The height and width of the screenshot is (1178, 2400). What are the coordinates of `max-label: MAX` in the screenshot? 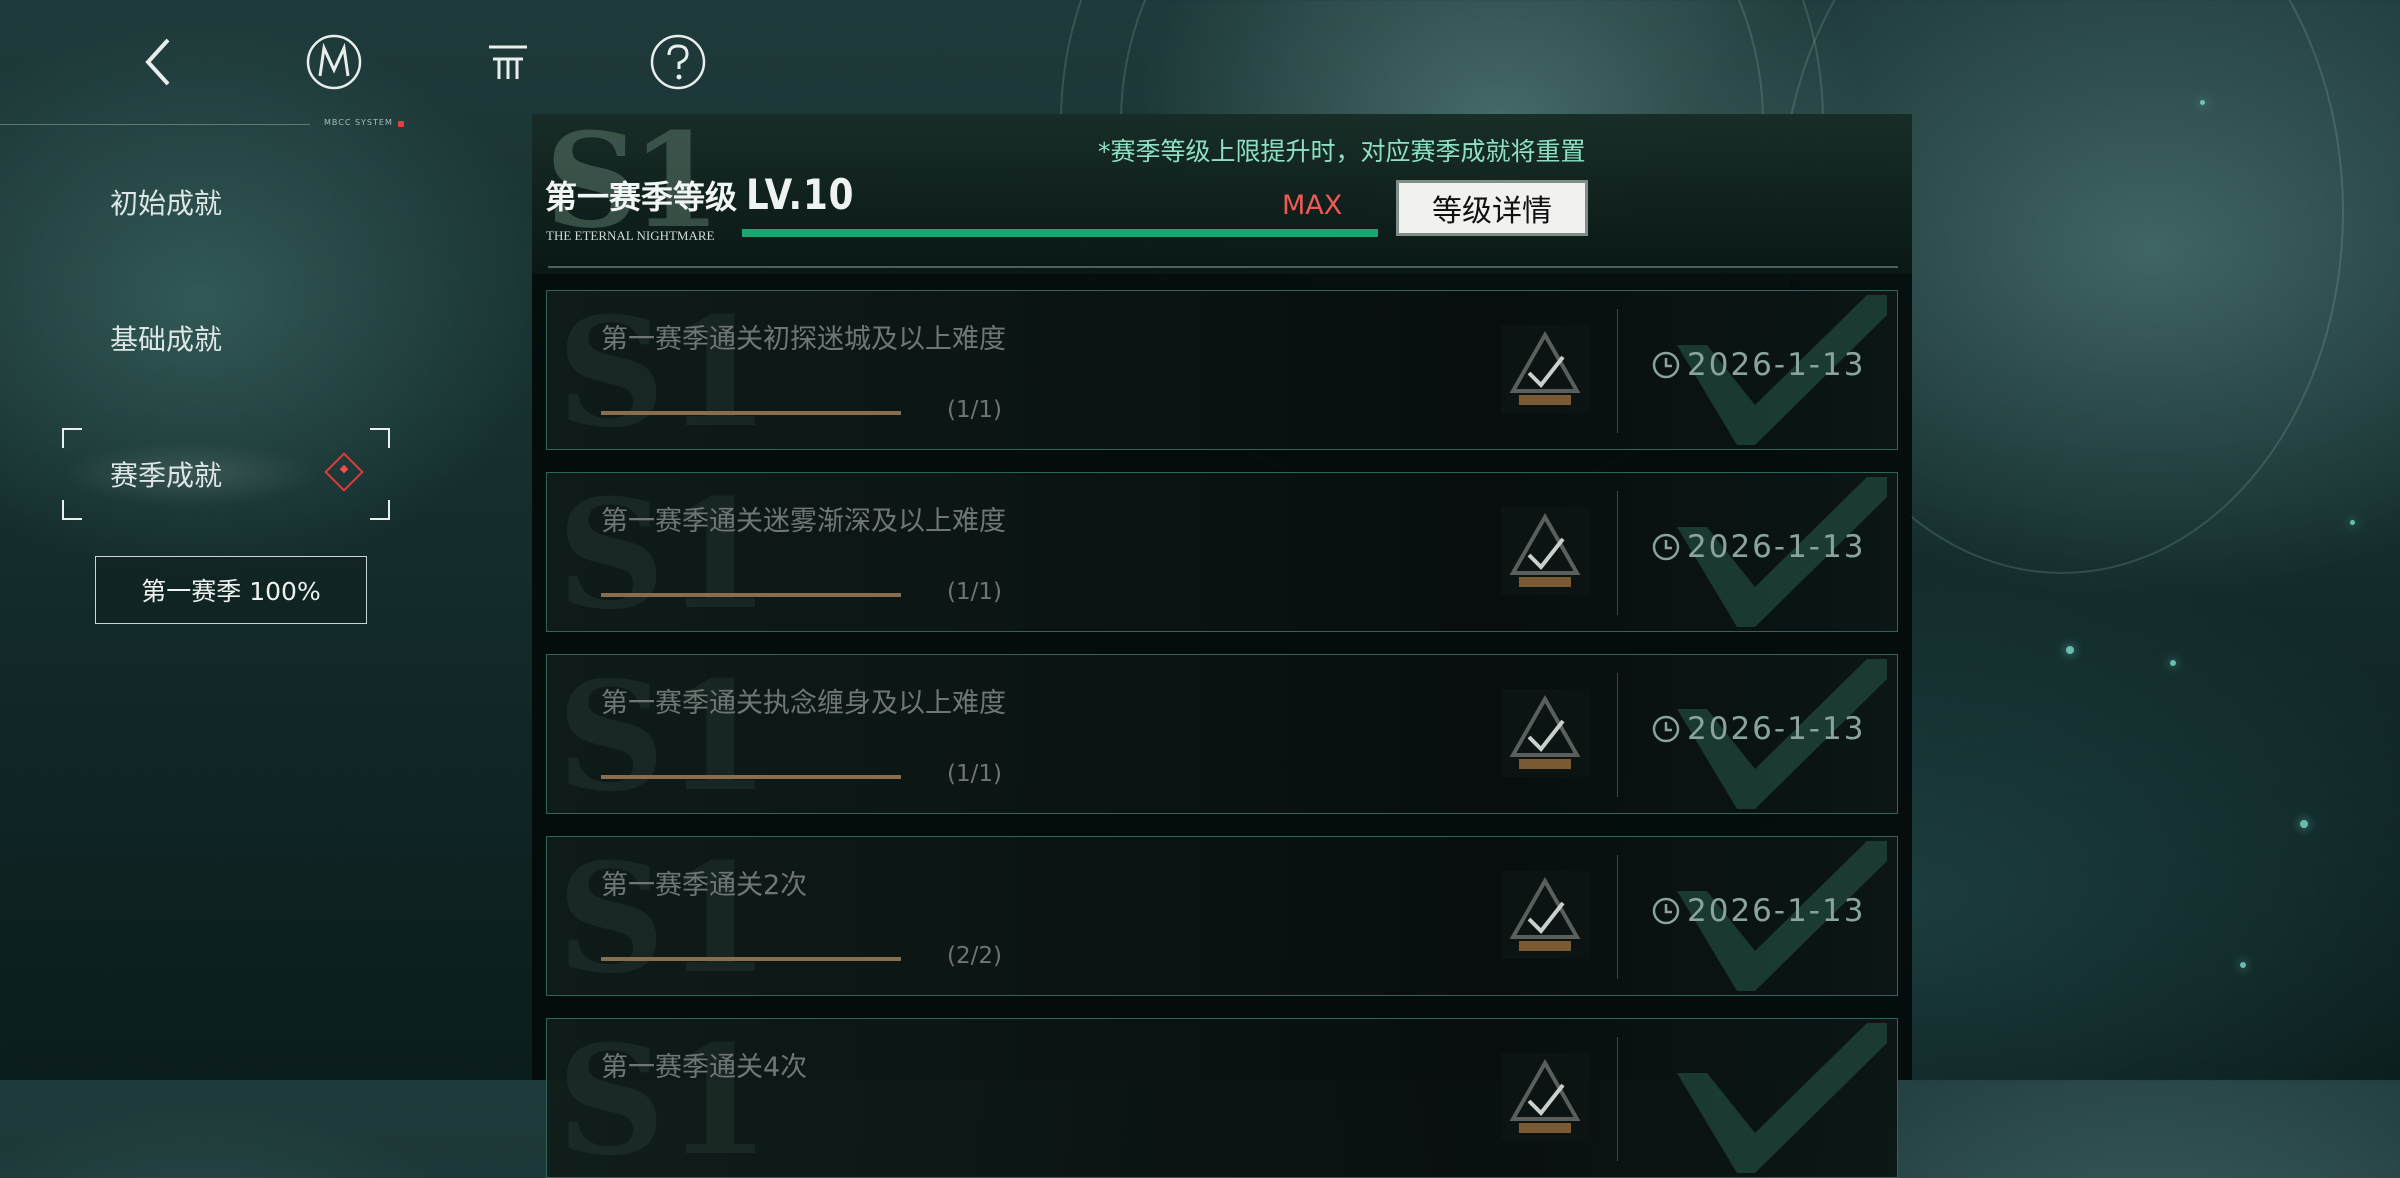 It's located at (1312, 205).